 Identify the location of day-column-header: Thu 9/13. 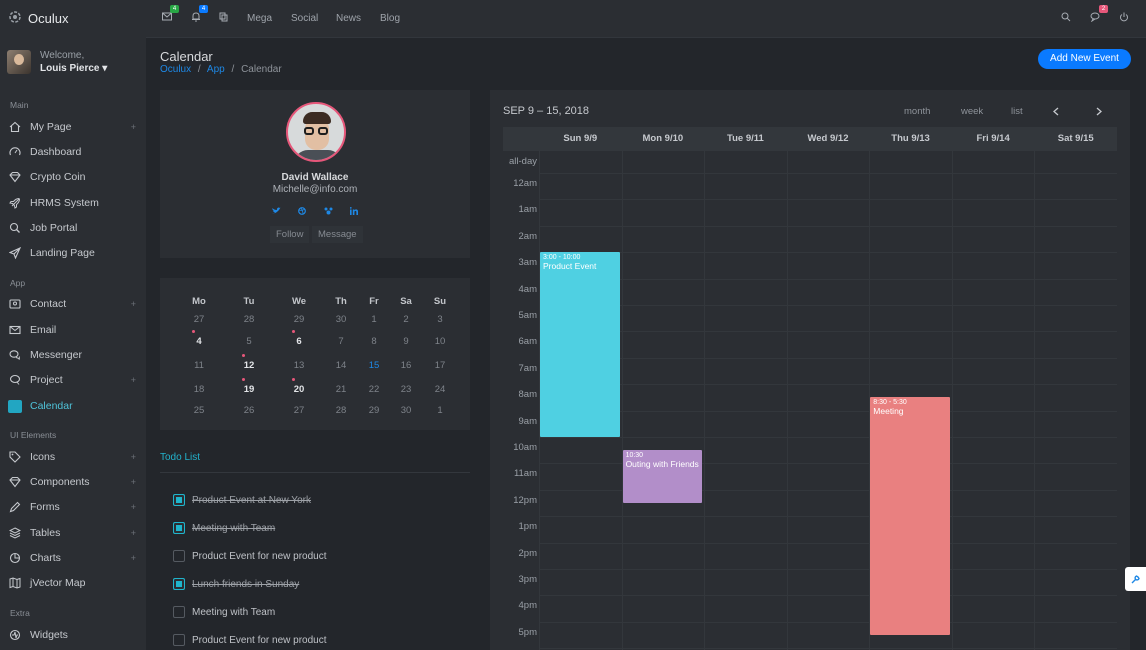
(910, 139).